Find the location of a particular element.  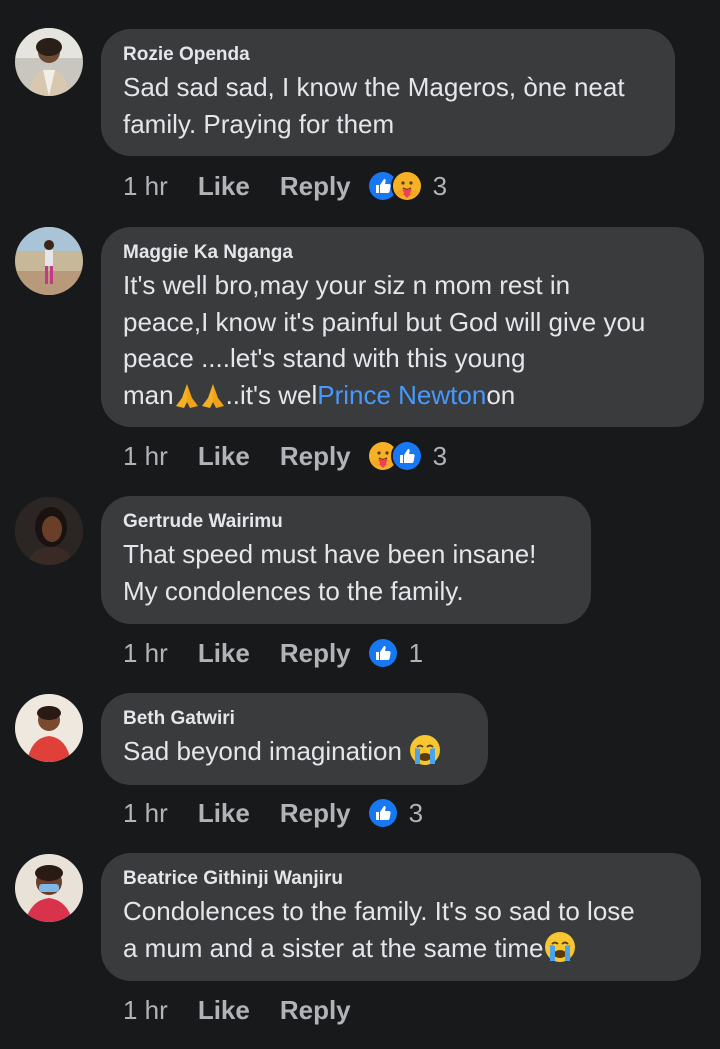

comment-text-segment: ..it's wel is located at coordinates (271, 394).